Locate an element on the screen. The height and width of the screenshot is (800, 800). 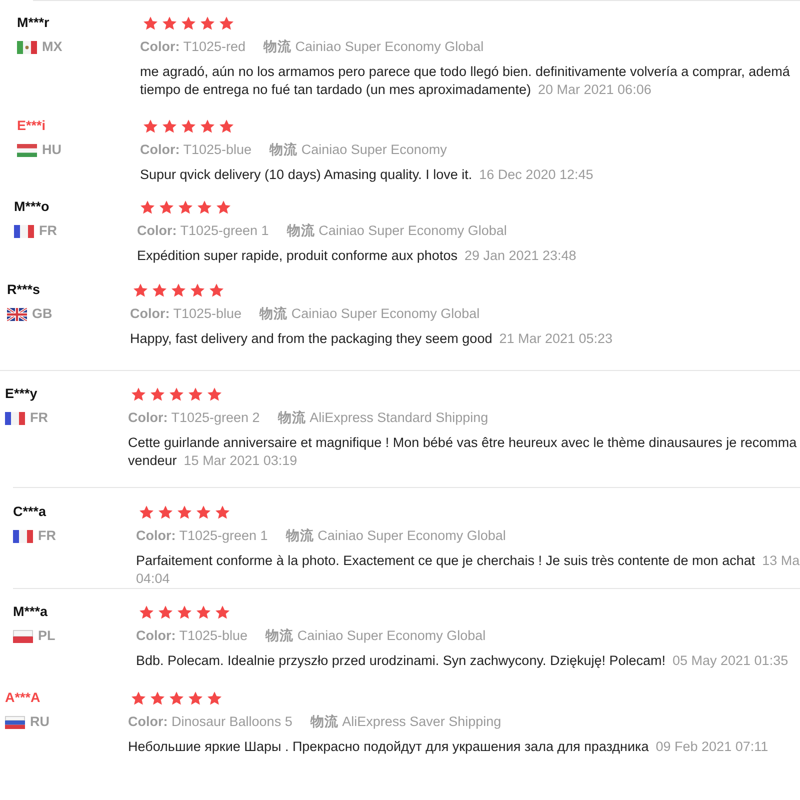
review-date: 15 Mar 2021 03:19 is located at coordinates (241, 461).